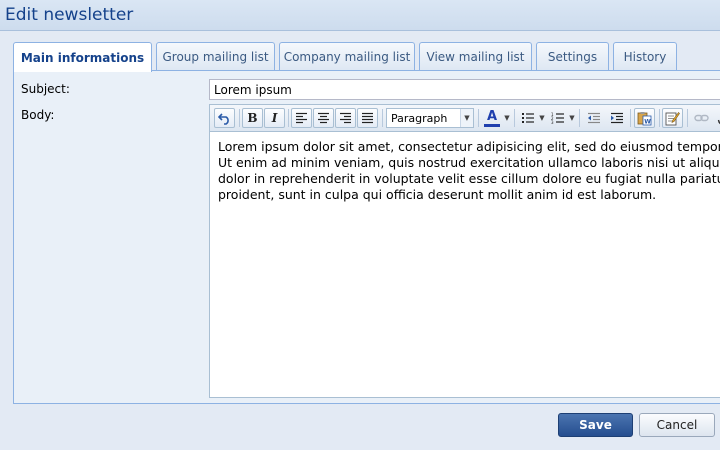 The height and width of the screenshot is (450, 720). I want to click on svg-text: W, so click(647, 121).